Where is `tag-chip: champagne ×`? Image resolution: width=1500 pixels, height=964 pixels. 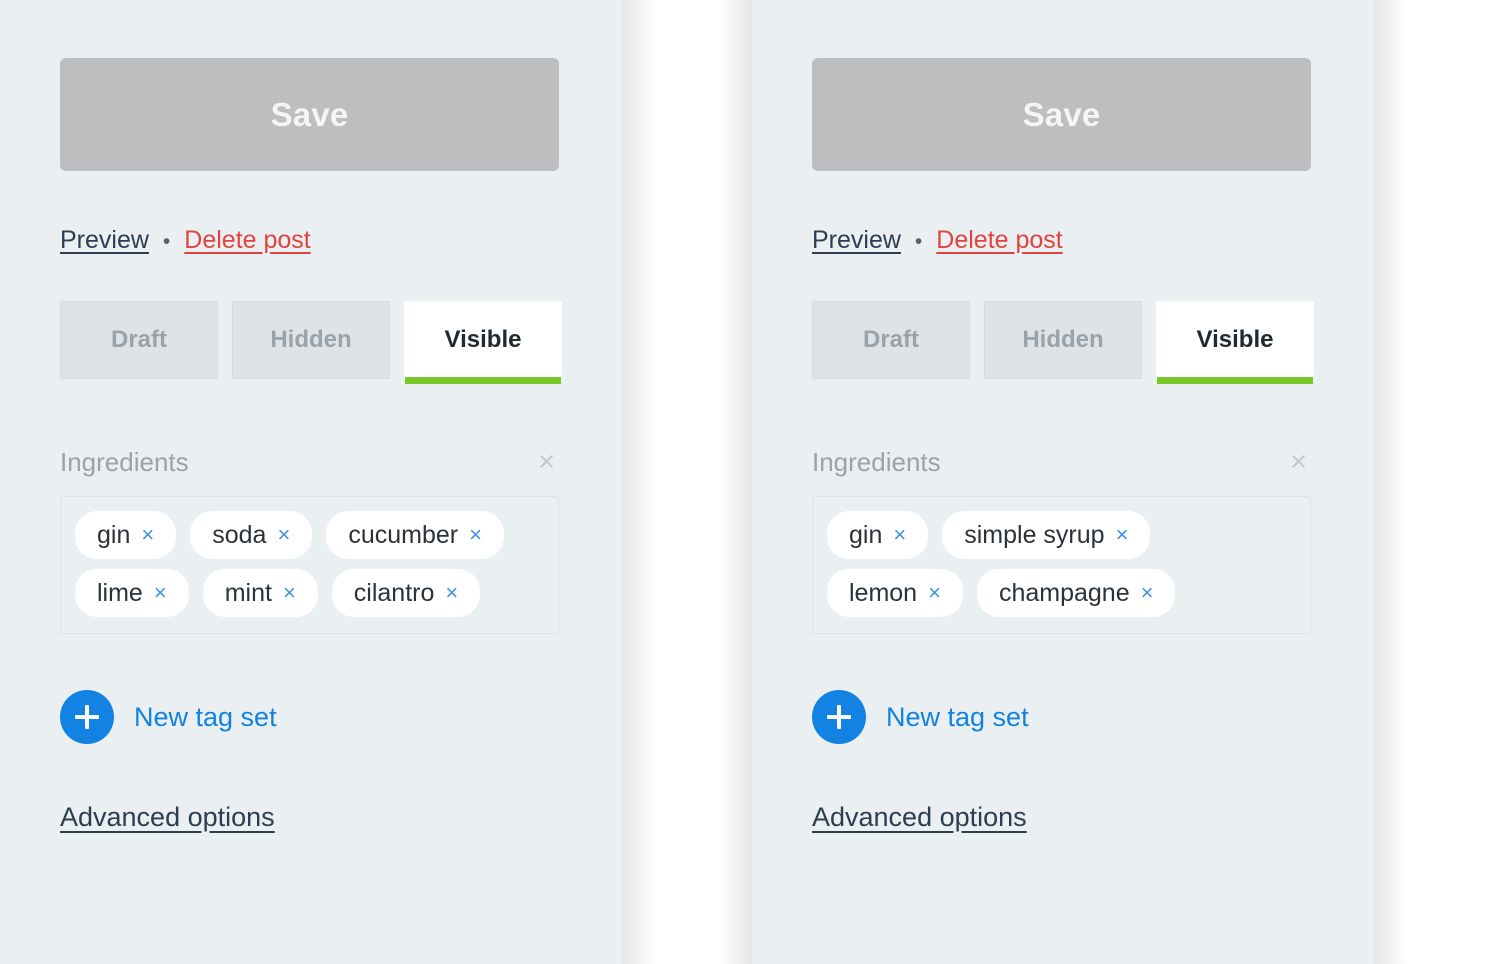
tag-chip: champagne × is located at coordinates (1076, 593).